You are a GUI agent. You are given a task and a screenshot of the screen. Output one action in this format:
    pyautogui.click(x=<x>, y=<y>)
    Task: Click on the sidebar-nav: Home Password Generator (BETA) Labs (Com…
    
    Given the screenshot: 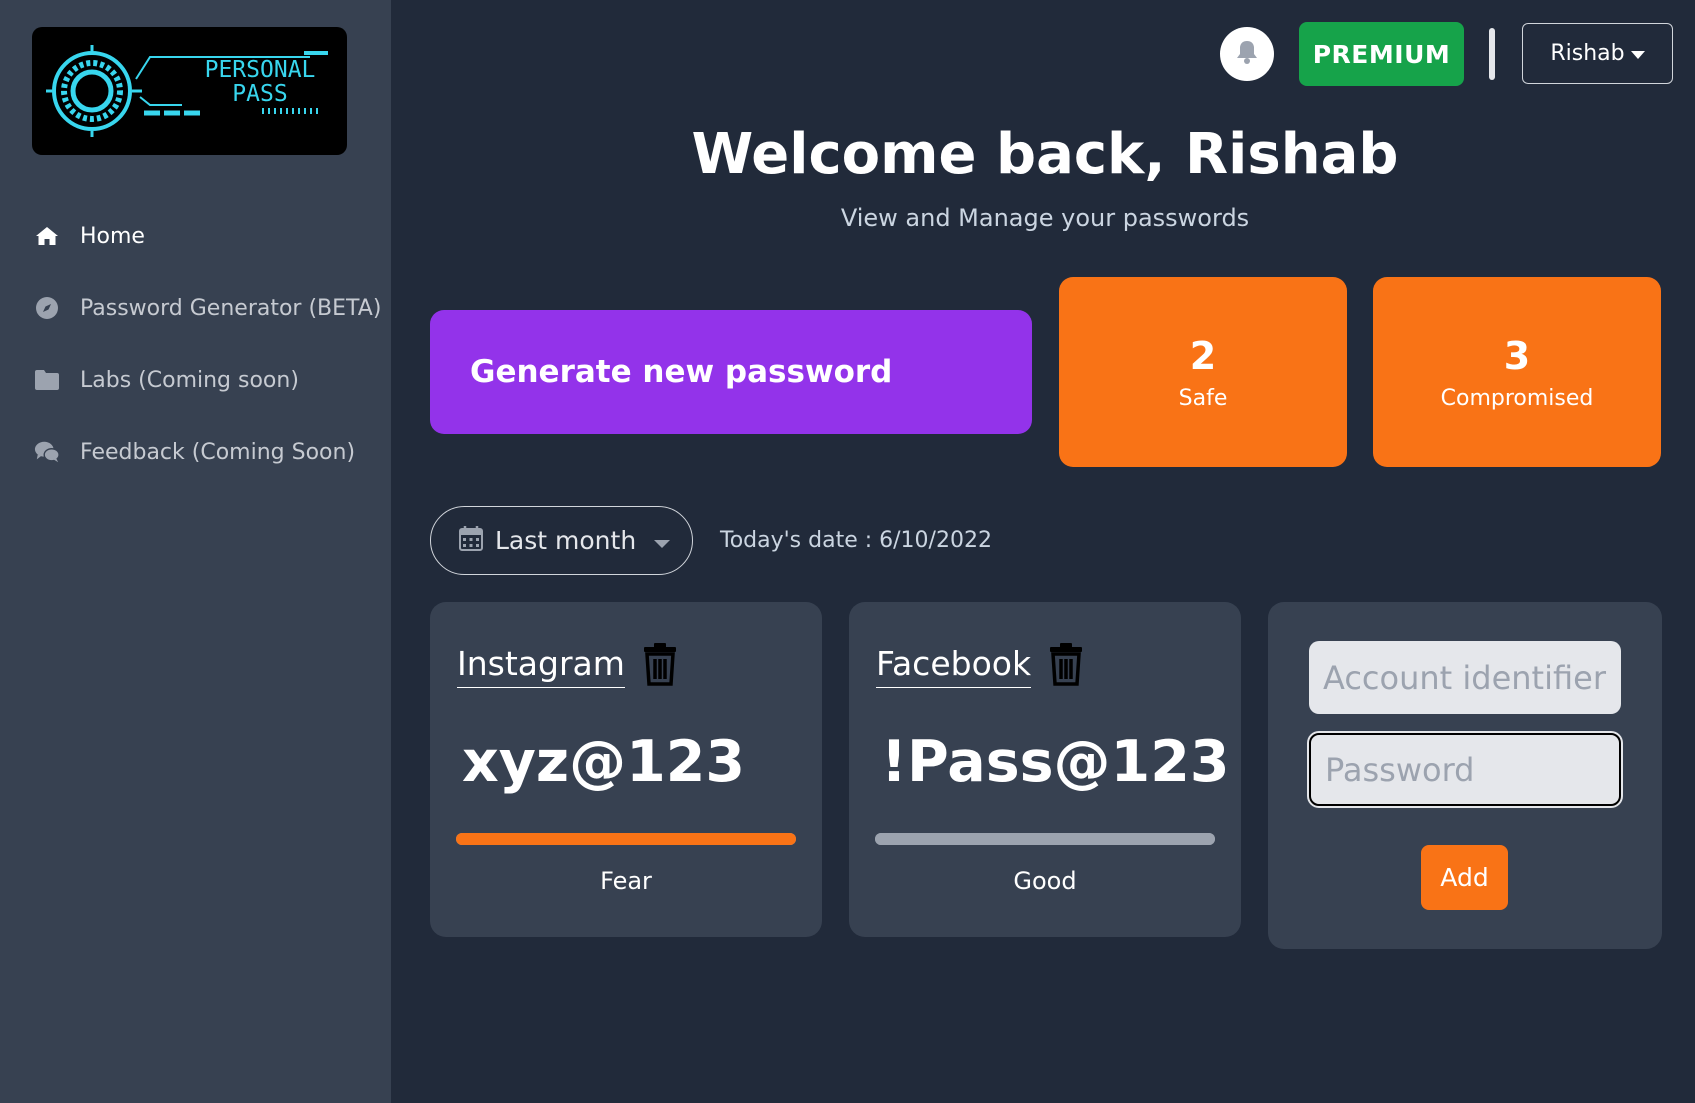 What is the action you would take?
    pyautogui.click(x=195, y=344)
    